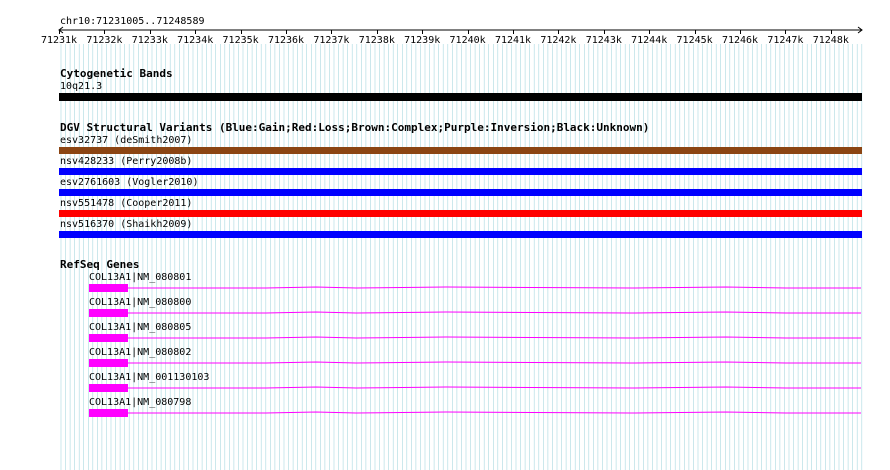 This screenshot has width=890, height=470. I want to click on cytoband-label: 10q21.3, so click(81, 86).